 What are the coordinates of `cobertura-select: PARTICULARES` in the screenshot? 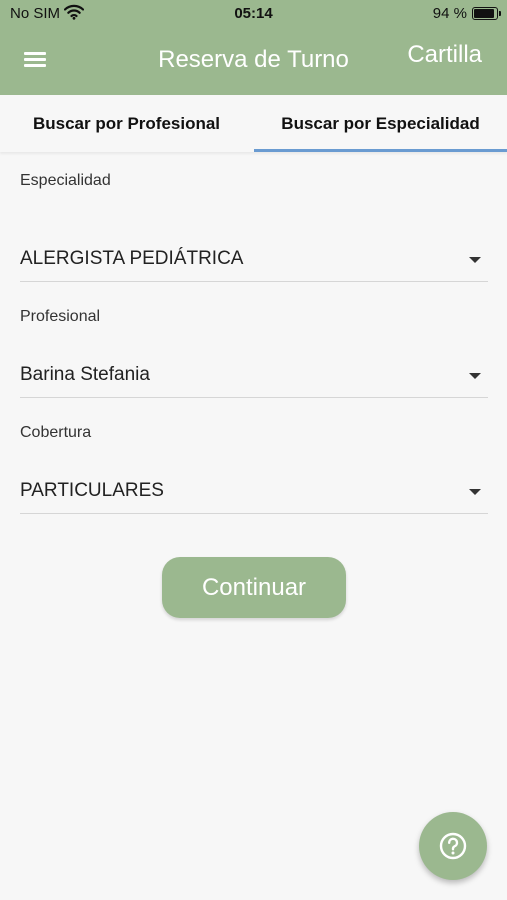 It's located at (254, 496).